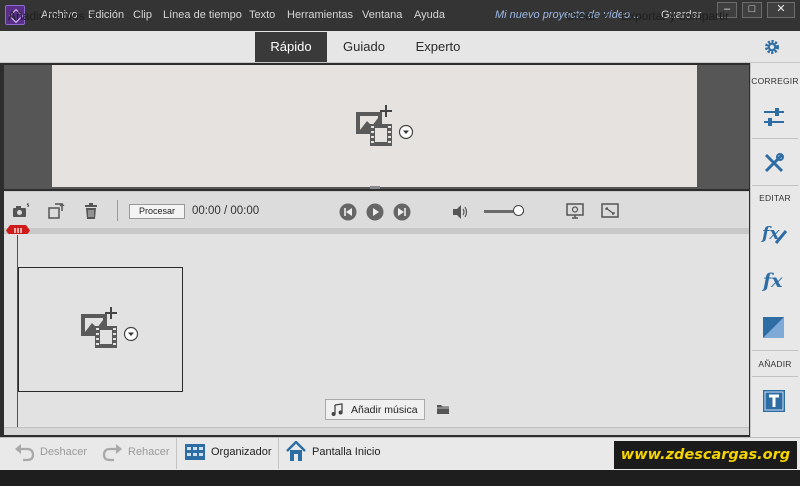 This screenshot has height=486, width=800. What do you see at coordinates (382, 15) in the screenshot?
I see `menu-ventana: Ventana` at bounding box center [382, 15].